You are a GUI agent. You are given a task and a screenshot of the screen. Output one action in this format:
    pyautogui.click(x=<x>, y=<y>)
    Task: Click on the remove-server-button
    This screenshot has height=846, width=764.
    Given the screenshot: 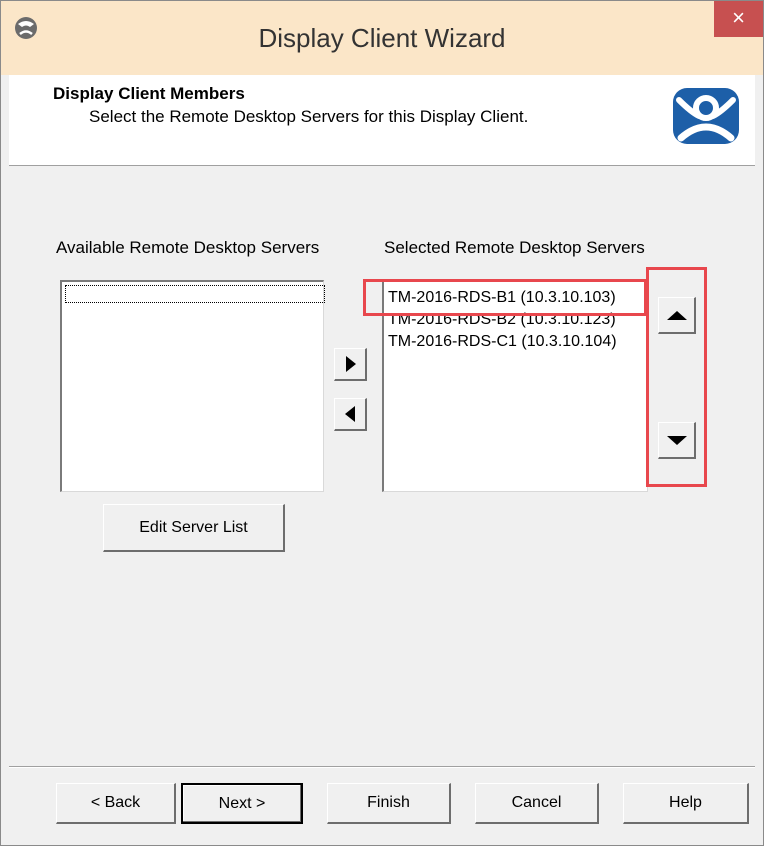 What is the action you would take?
    pyautogui.click(x=350, y=414)
    